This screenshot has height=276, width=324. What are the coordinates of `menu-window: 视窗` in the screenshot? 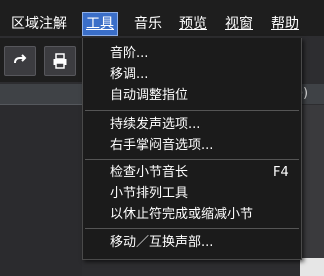 It's located at (239, 24).